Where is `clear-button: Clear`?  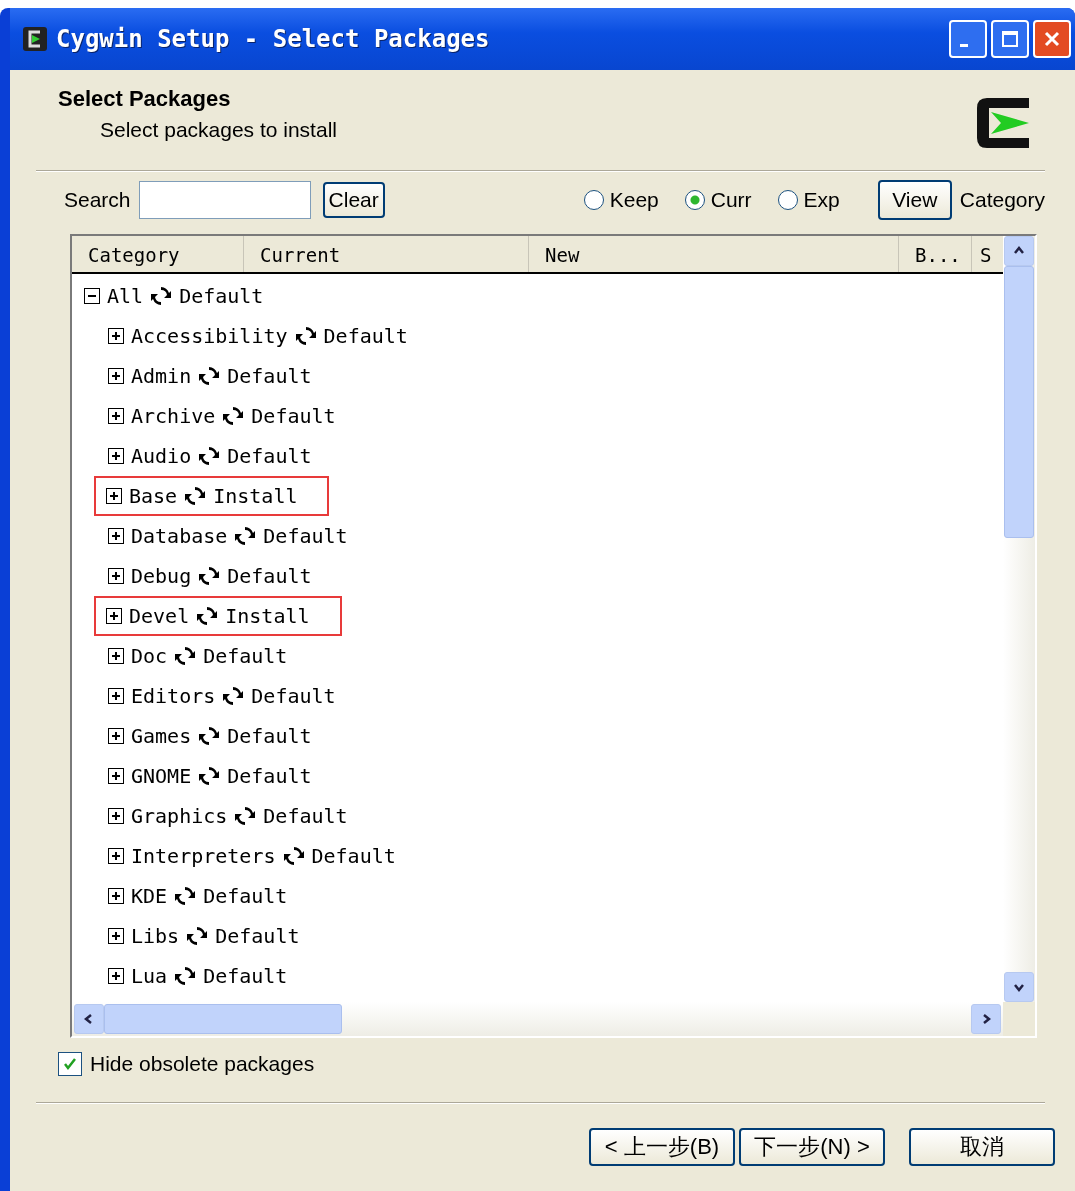 clear-button: Clear is located at coordinates (353, 200).